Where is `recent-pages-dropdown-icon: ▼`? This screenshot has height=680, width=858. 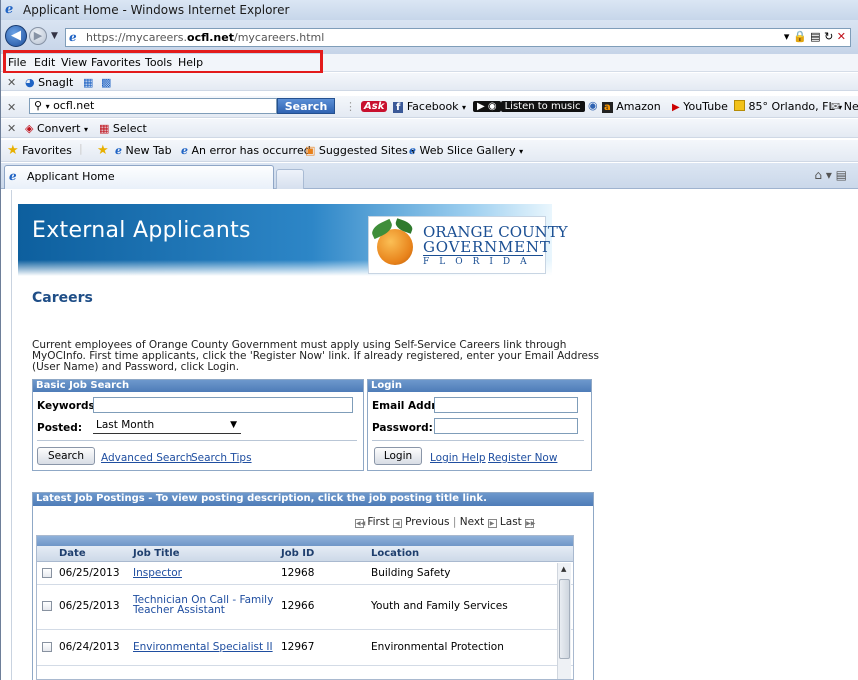 recent-pages-dropdown-icon: ▼ is located at coordinates (54, 36).